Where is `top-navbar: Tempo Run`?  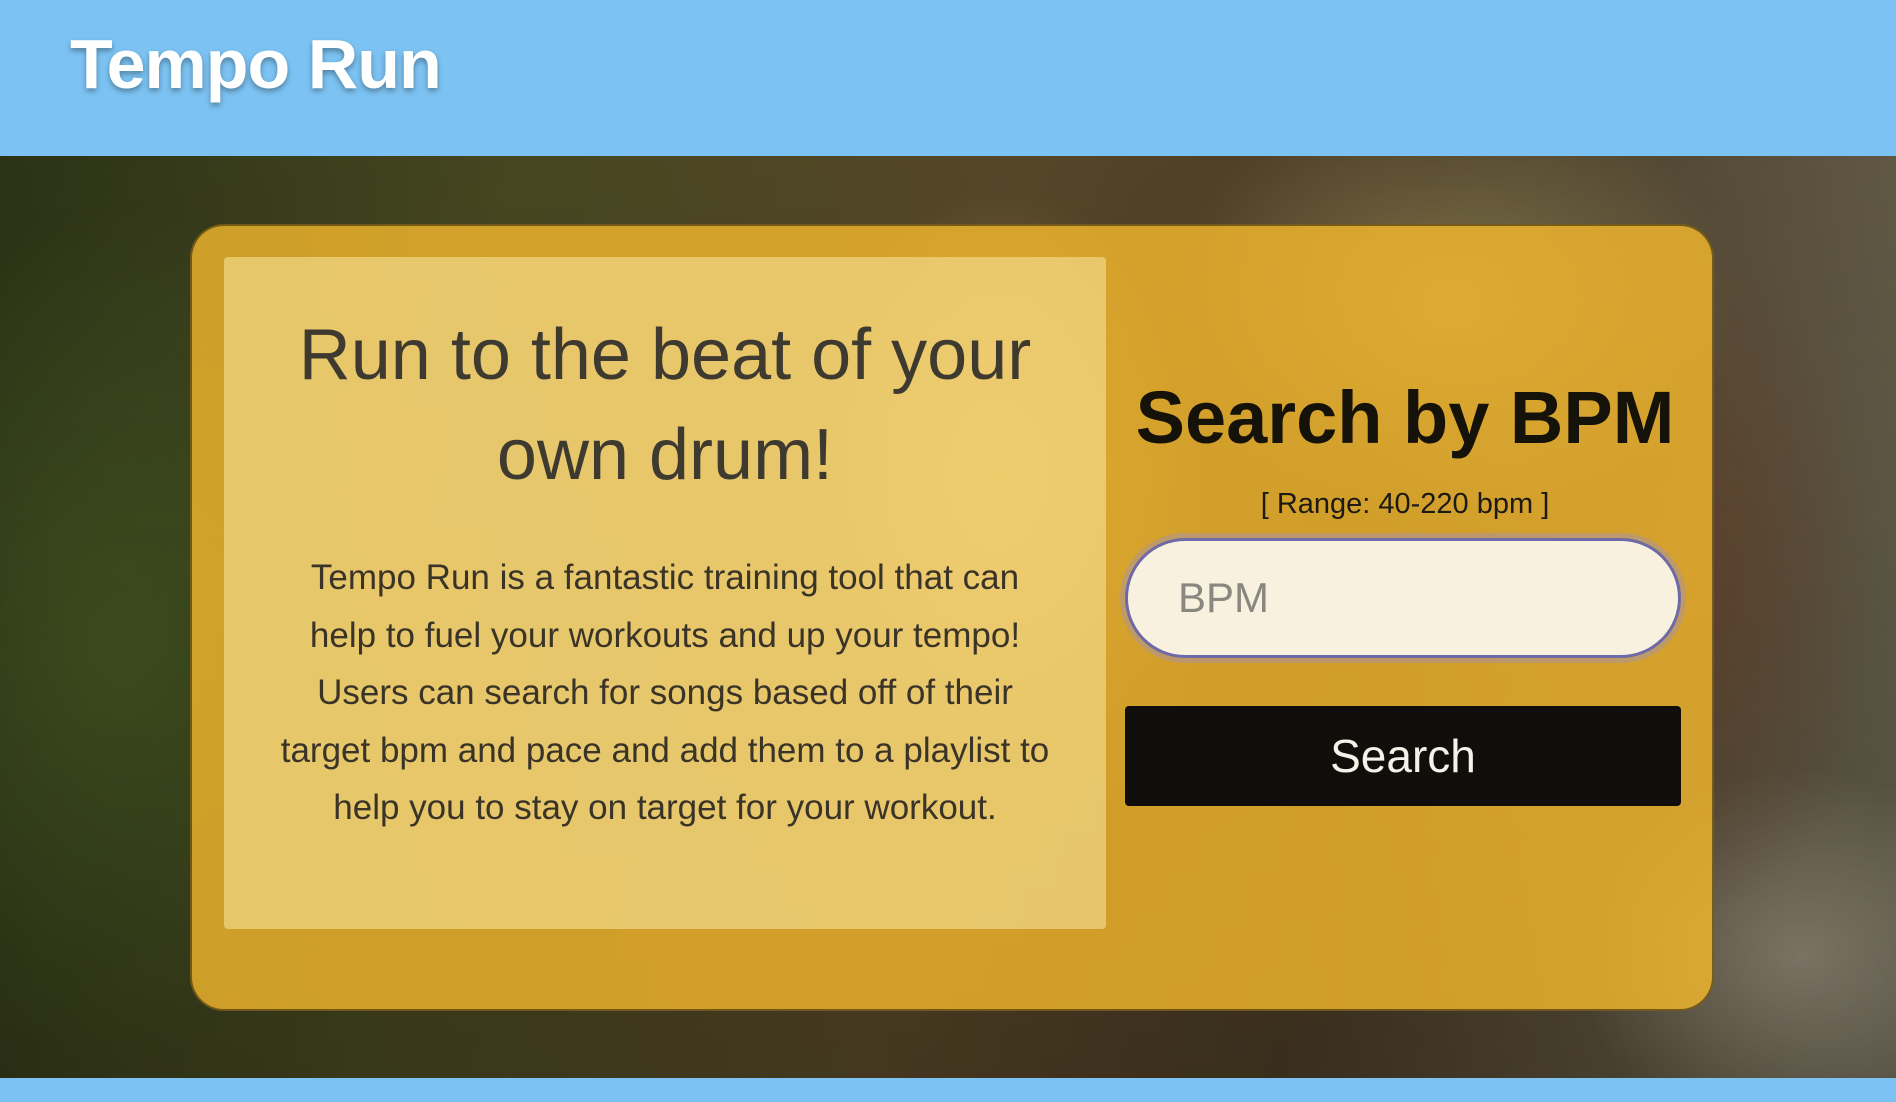
top-navbar: Tempo Run is located at coordinates (948, 78).